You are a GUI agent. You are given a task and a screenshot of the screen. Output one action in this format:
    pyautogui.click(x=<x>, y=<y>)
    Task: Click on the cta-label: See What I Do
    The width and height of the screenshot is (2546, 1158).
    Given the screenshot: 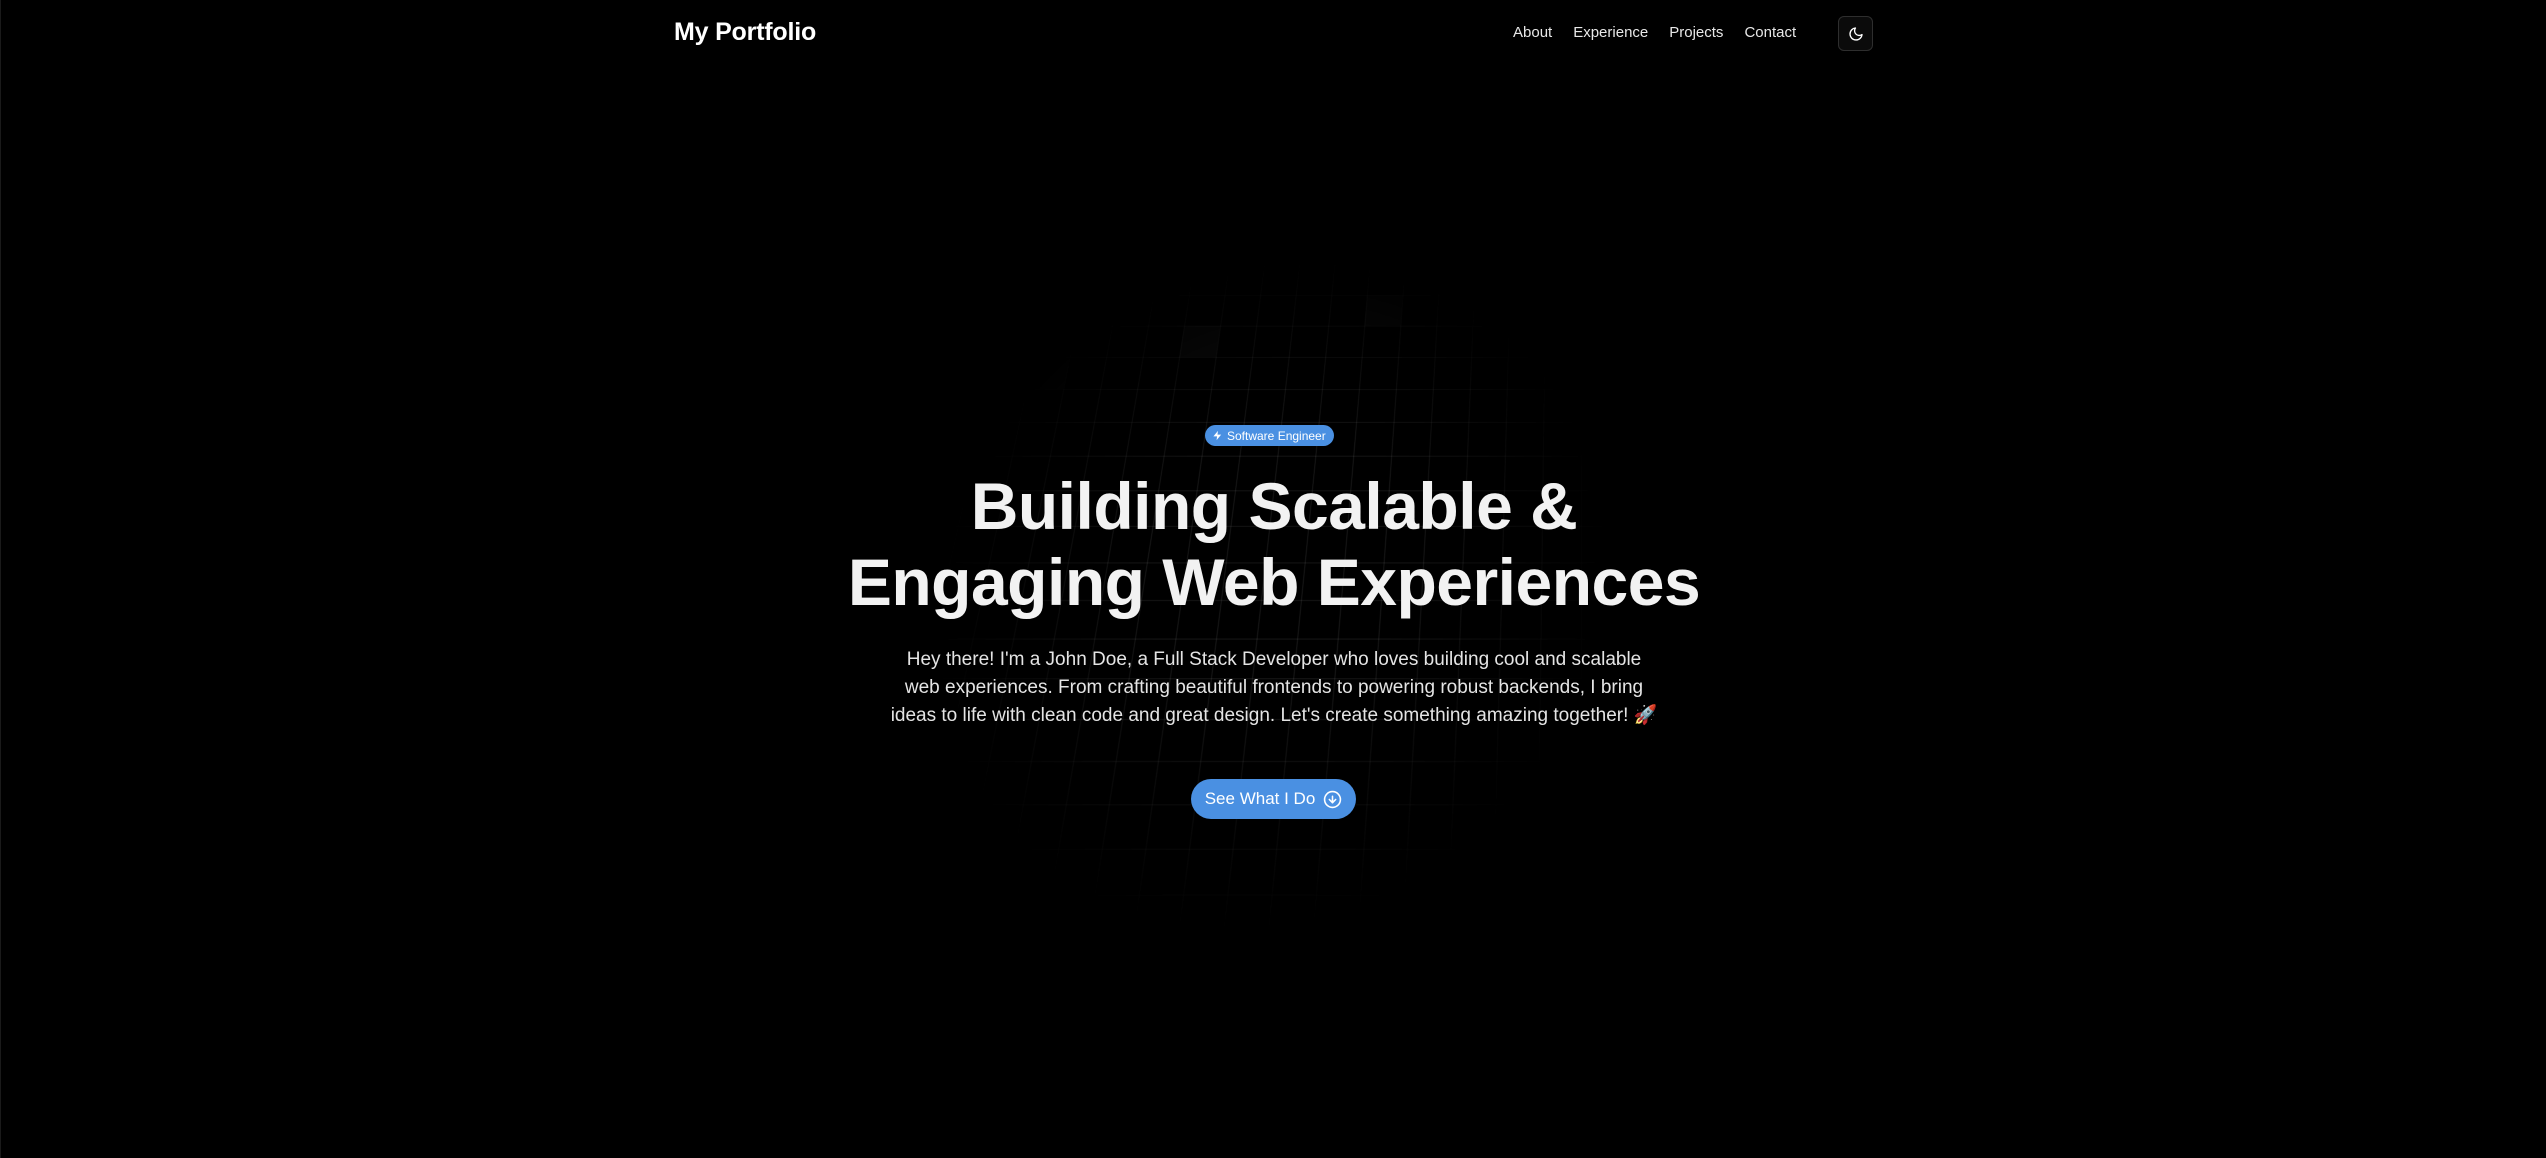 What is the action you would take?
    pyautogui.click(x=1260, y=799)
    